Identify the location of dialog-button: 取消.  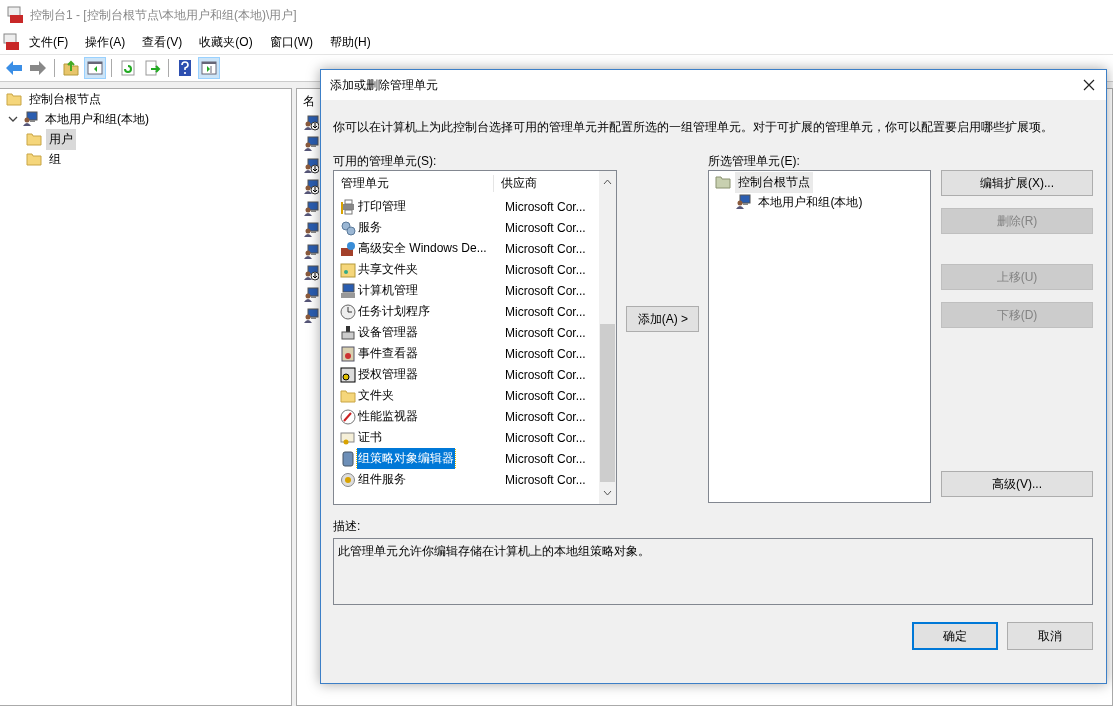
(1050, 636).